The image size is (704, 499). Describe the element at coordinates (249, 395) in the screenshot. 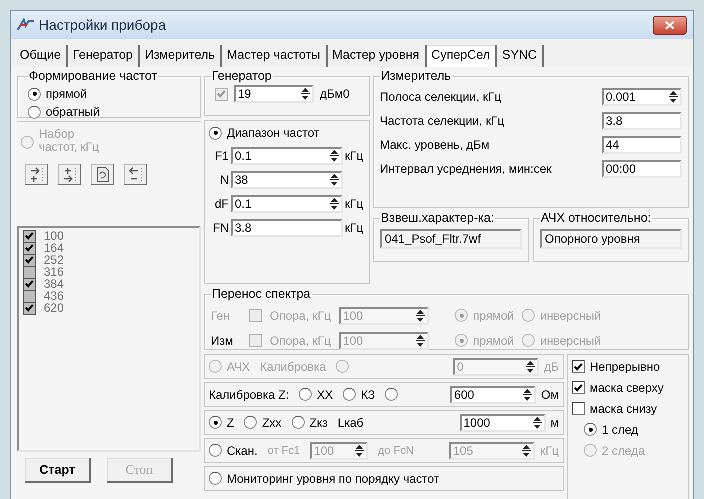

I see `option-label: Калибровка Z:` at that location.